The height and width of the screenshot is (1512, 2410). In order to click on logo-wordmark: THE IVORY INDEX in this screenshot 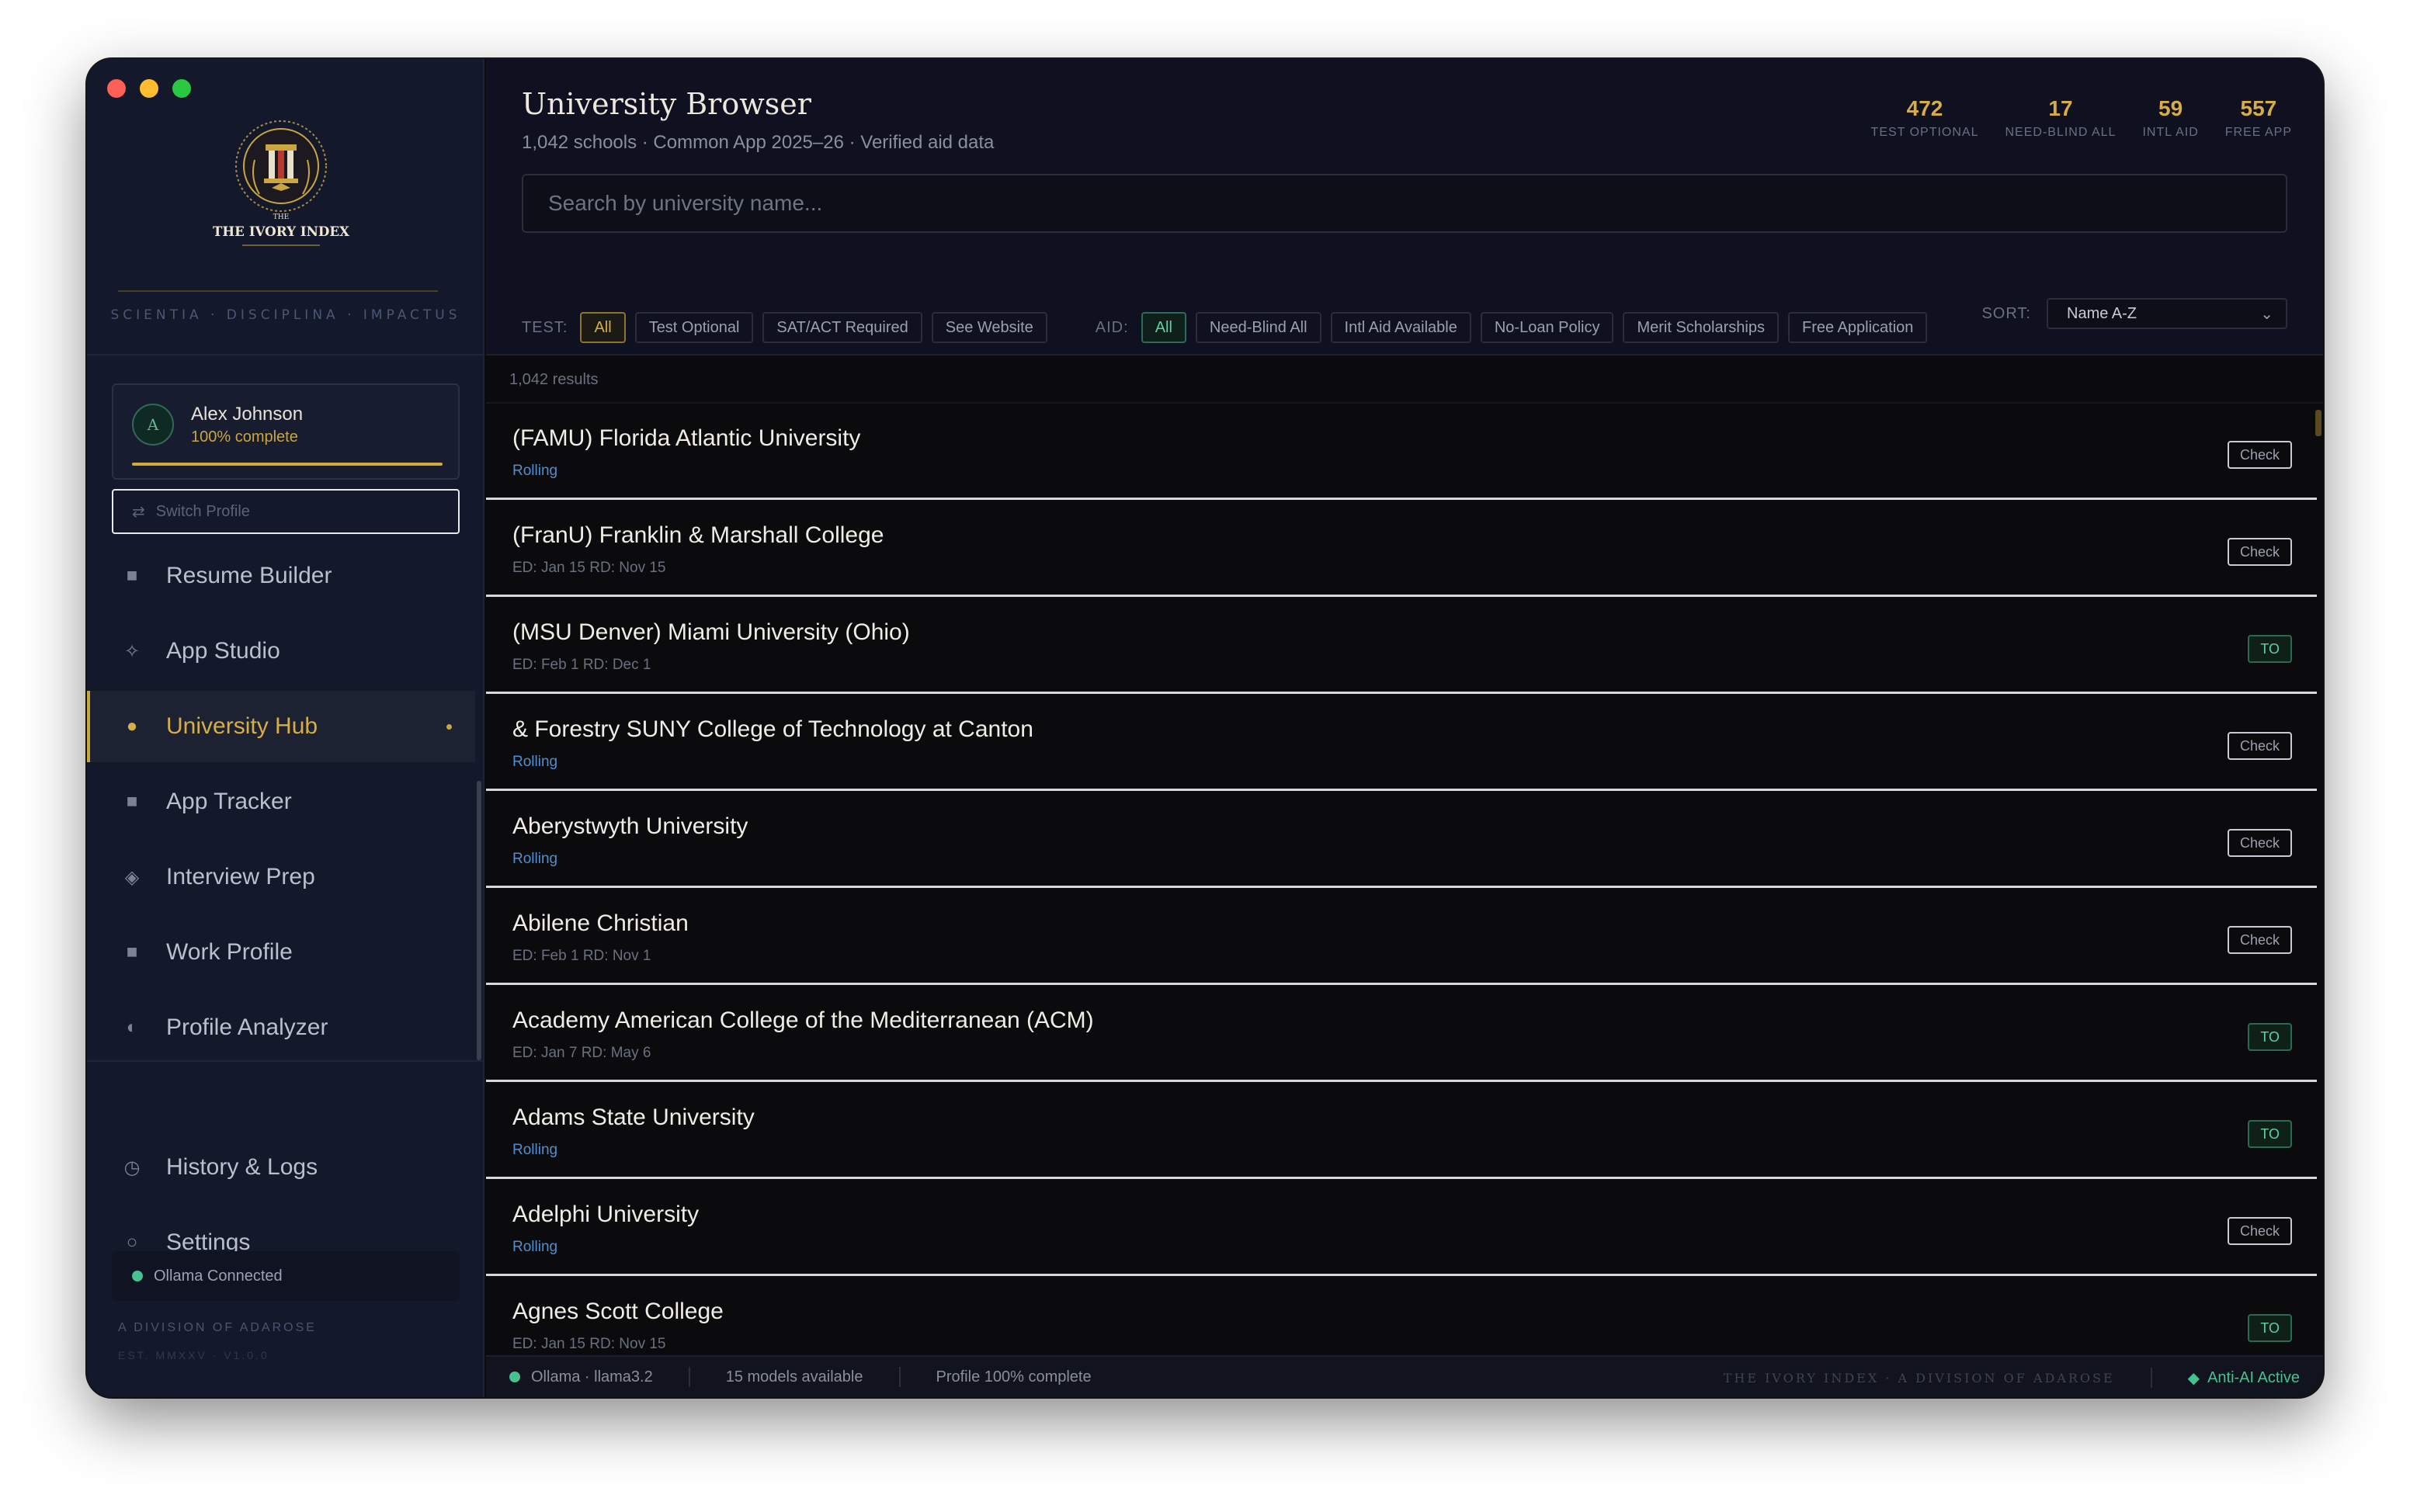, I will do `click(282, 232)`.